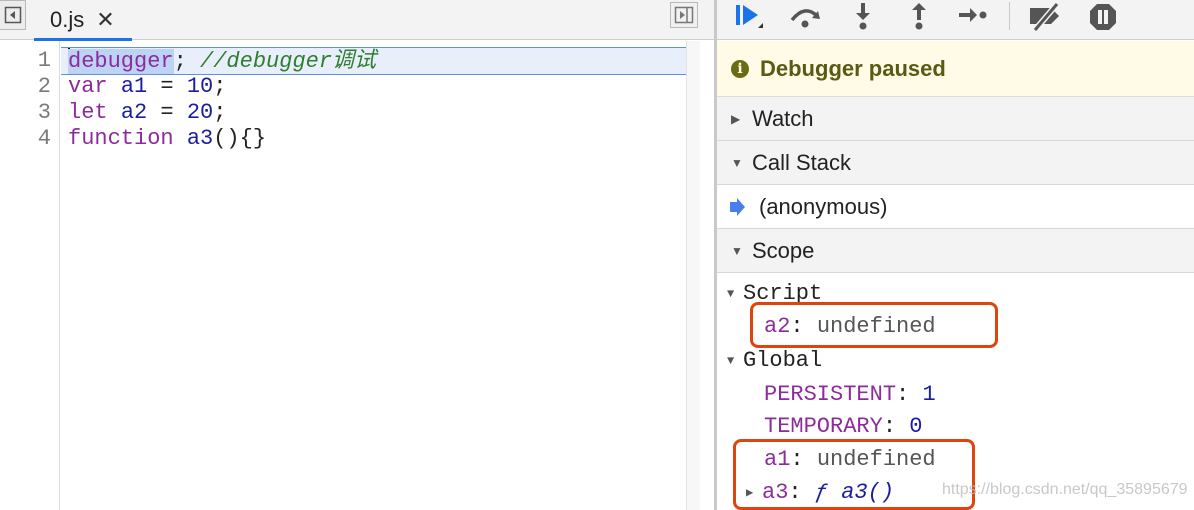 This screenshot has width=1194, height=510. I want to click on step-into-icon, so click(863, 16).